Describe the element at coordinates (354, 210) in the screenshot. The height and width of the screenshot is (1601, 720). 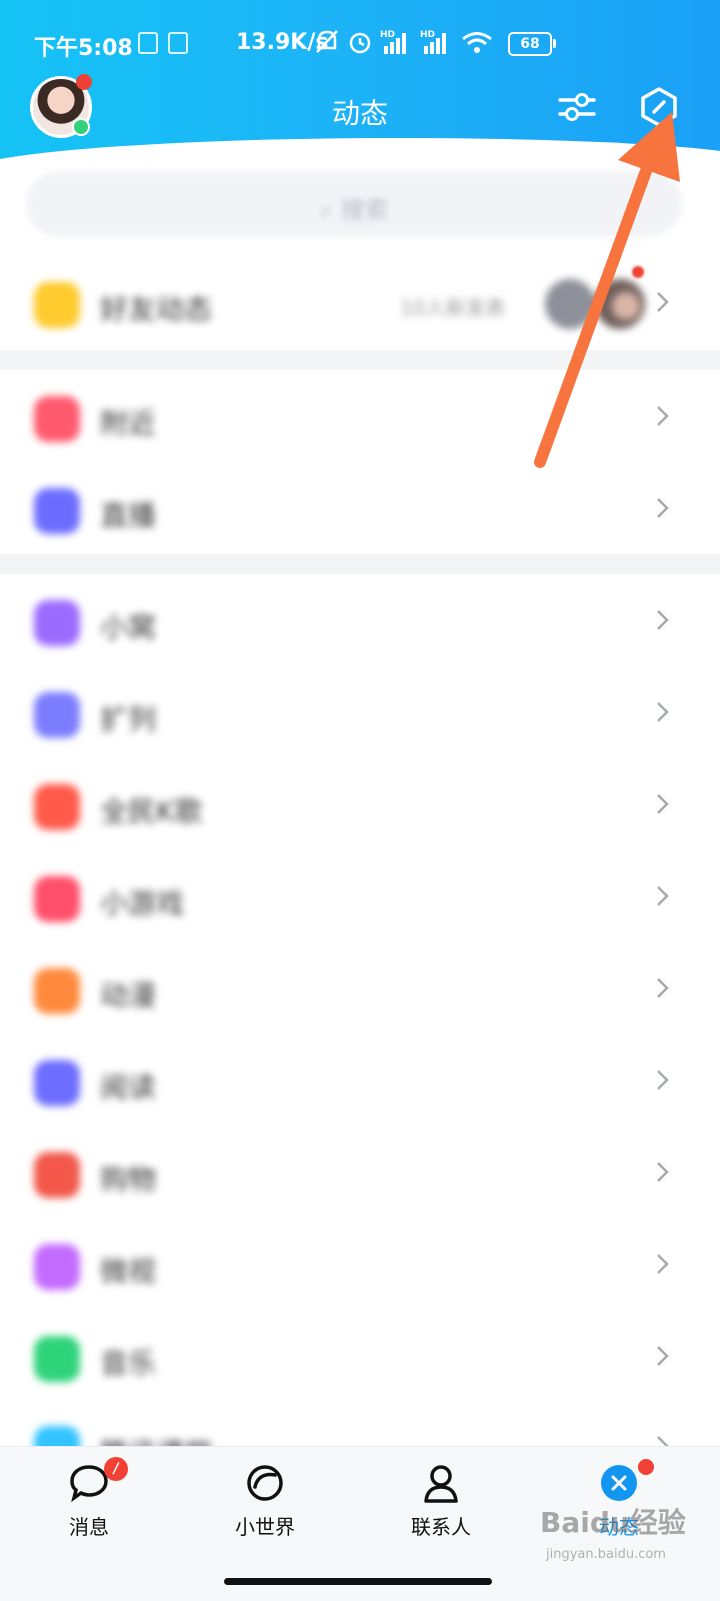
I see `search-placeholder: ⌕ 搜索` at that location.